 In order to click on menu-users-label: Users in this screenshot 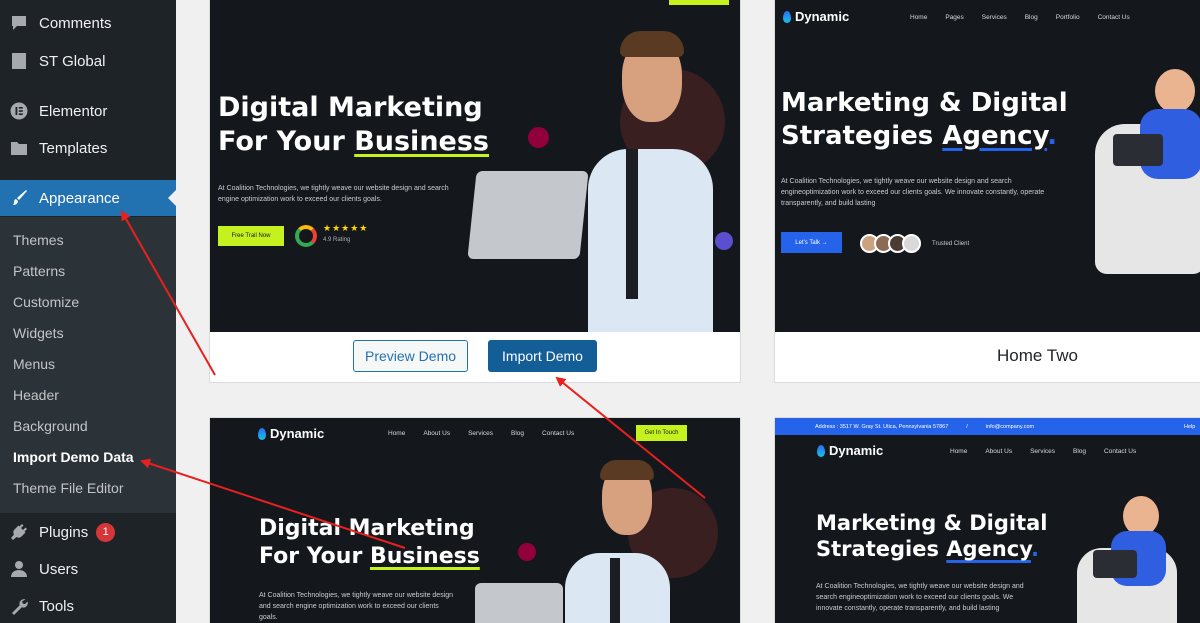, I will do `click(59, 569)`.